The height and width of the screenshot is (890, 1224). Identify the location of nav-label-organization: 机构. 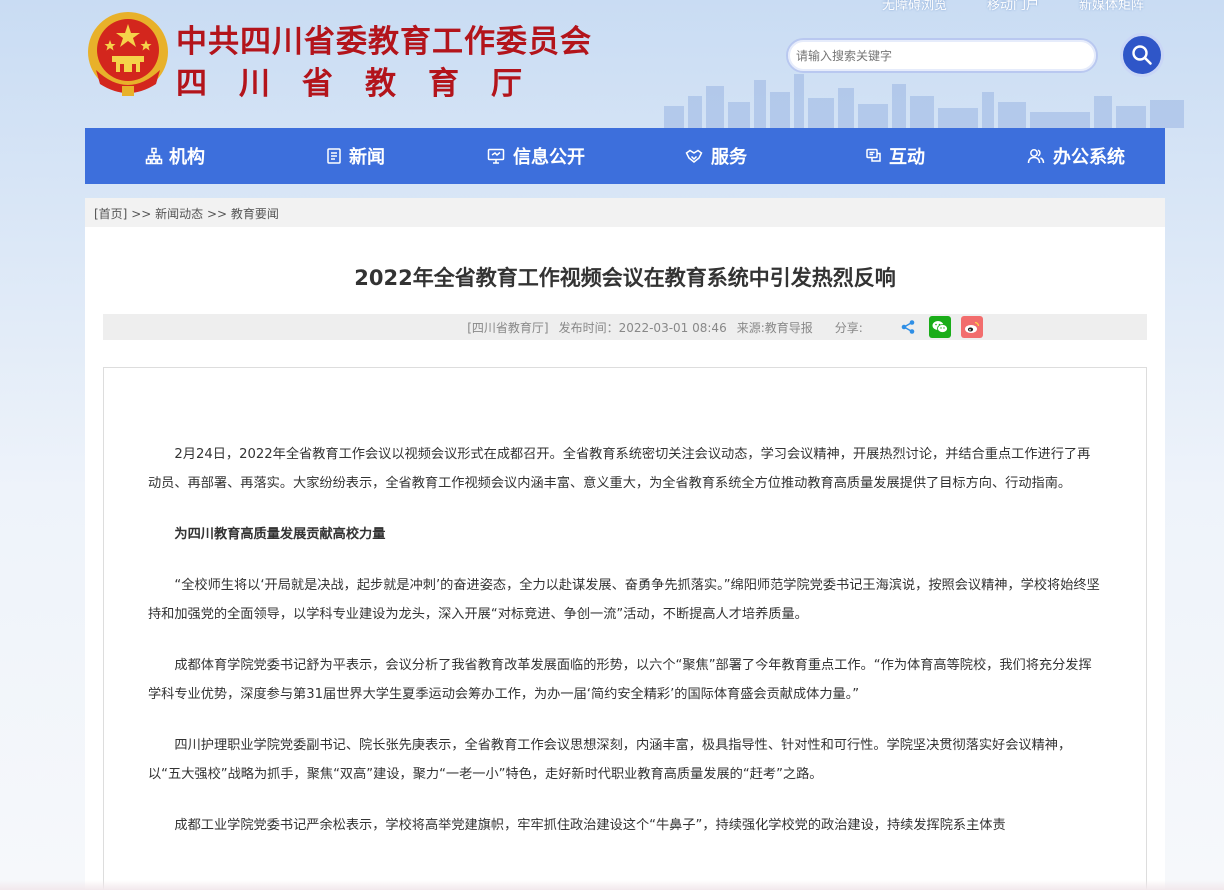
(187, 157).